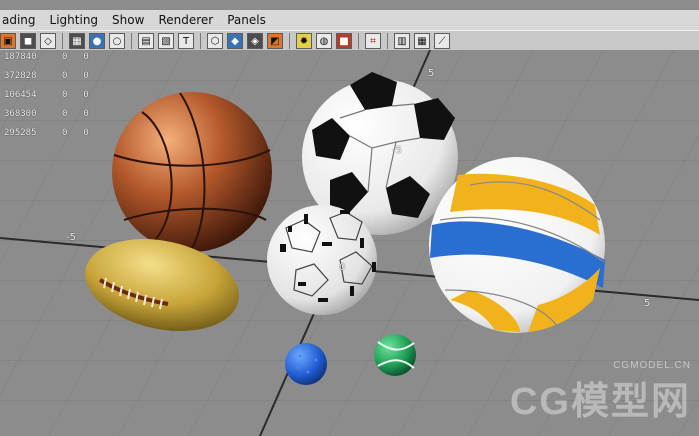  I want to click on small-soccer-ball, so click(322, 260).